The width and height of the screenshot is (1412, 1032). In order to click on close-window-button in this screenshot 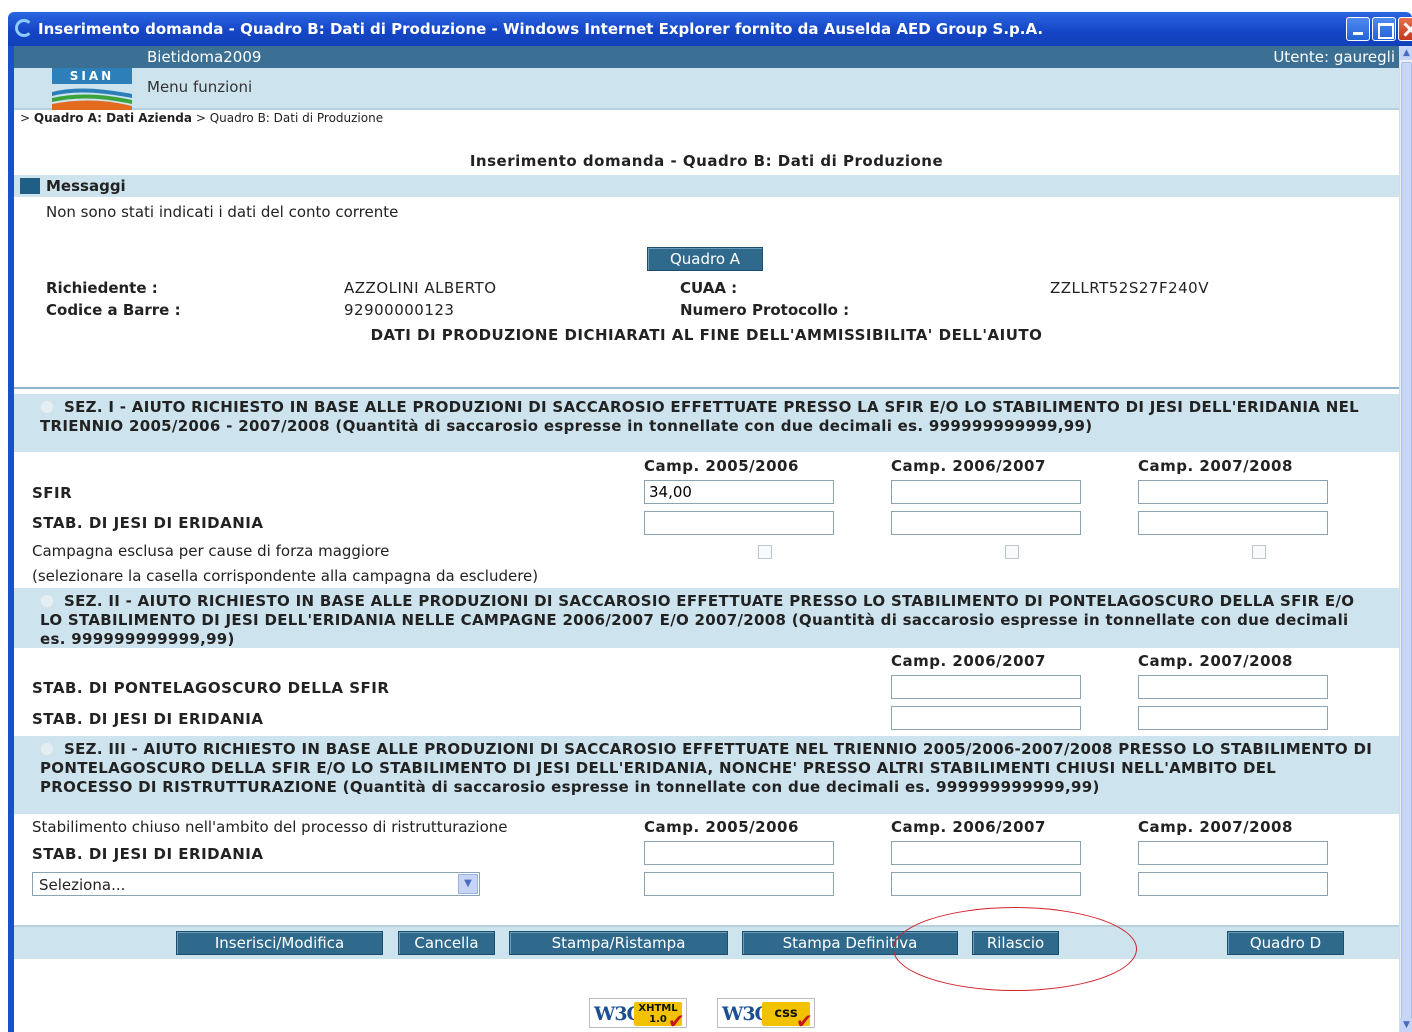, I will do `click(1405, 29)`.